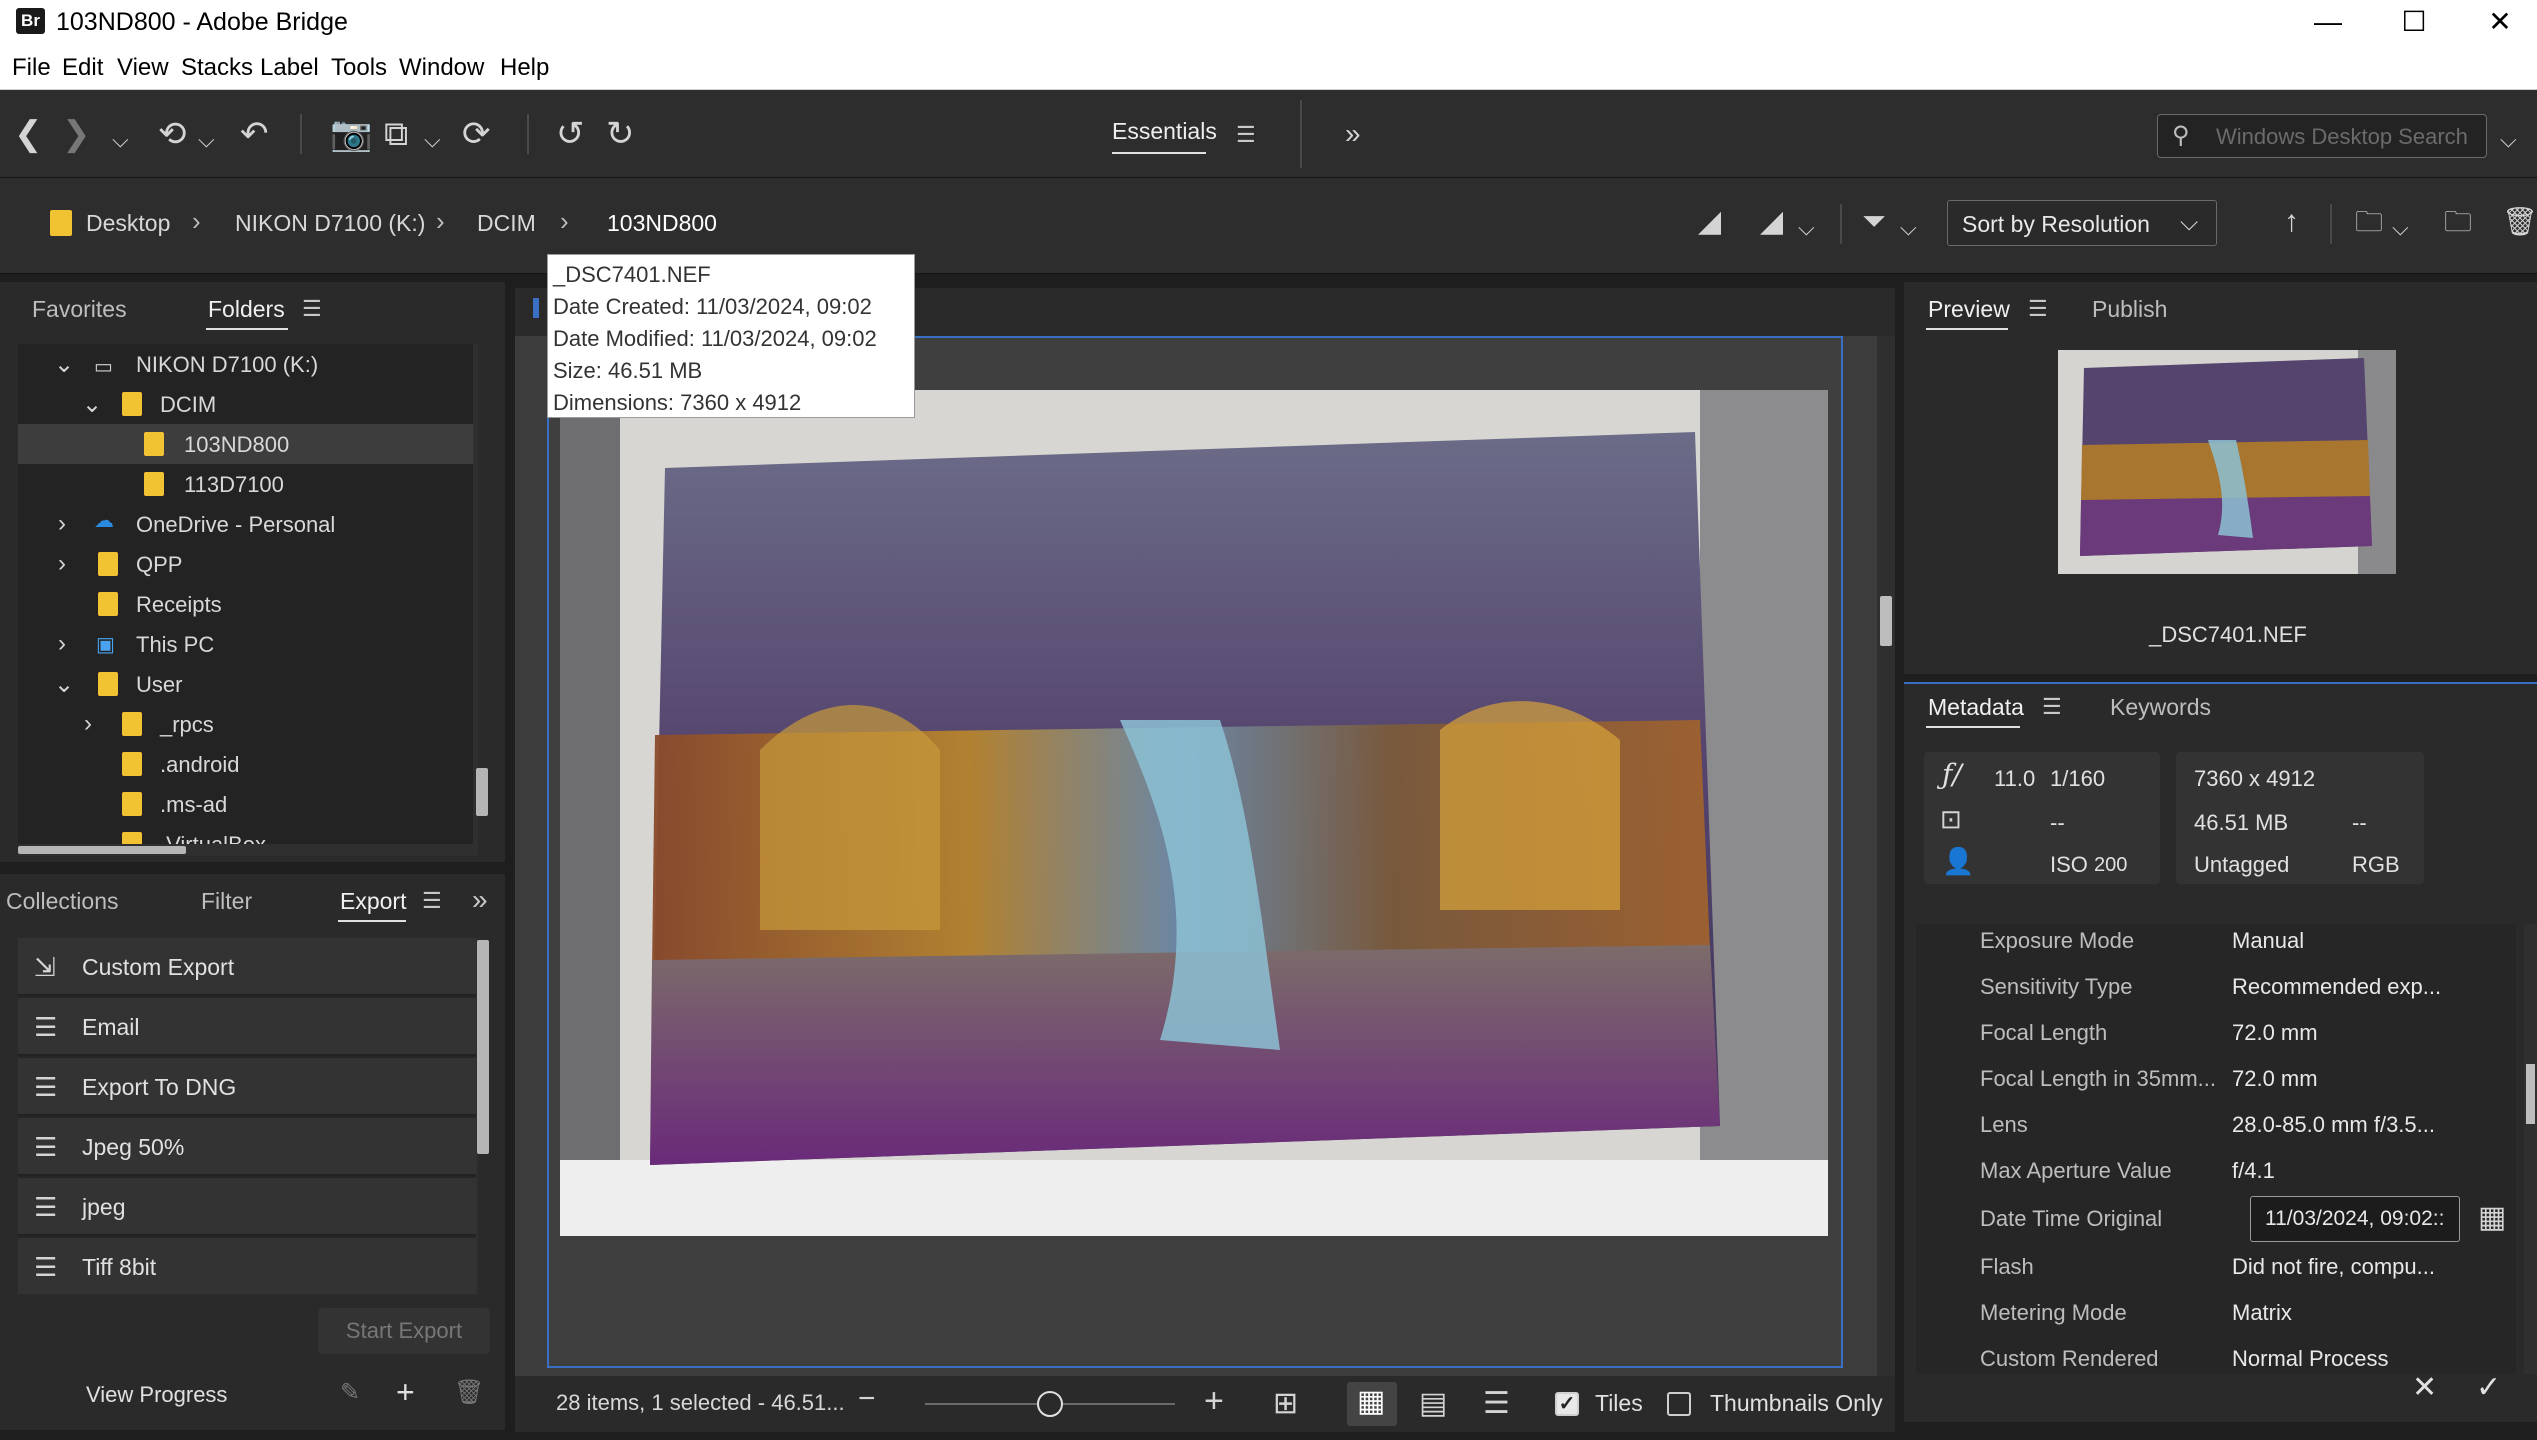 The image size is (2537, 1440). Describe the element at coordinates (248, 524) in the screenshot. I see `tree-item-onedrive: › ☁ OneDrive - Personal` at that location.